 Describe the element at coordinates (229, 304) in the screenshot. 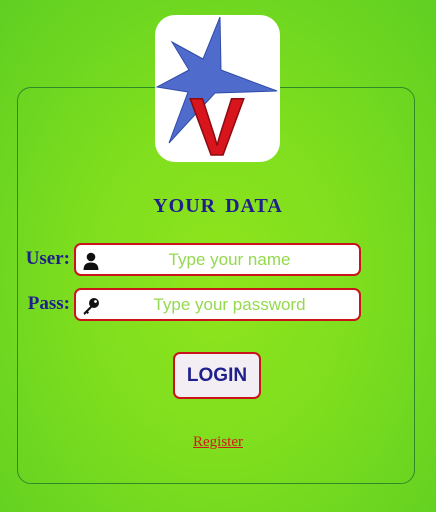

I see `password-input` at that location.